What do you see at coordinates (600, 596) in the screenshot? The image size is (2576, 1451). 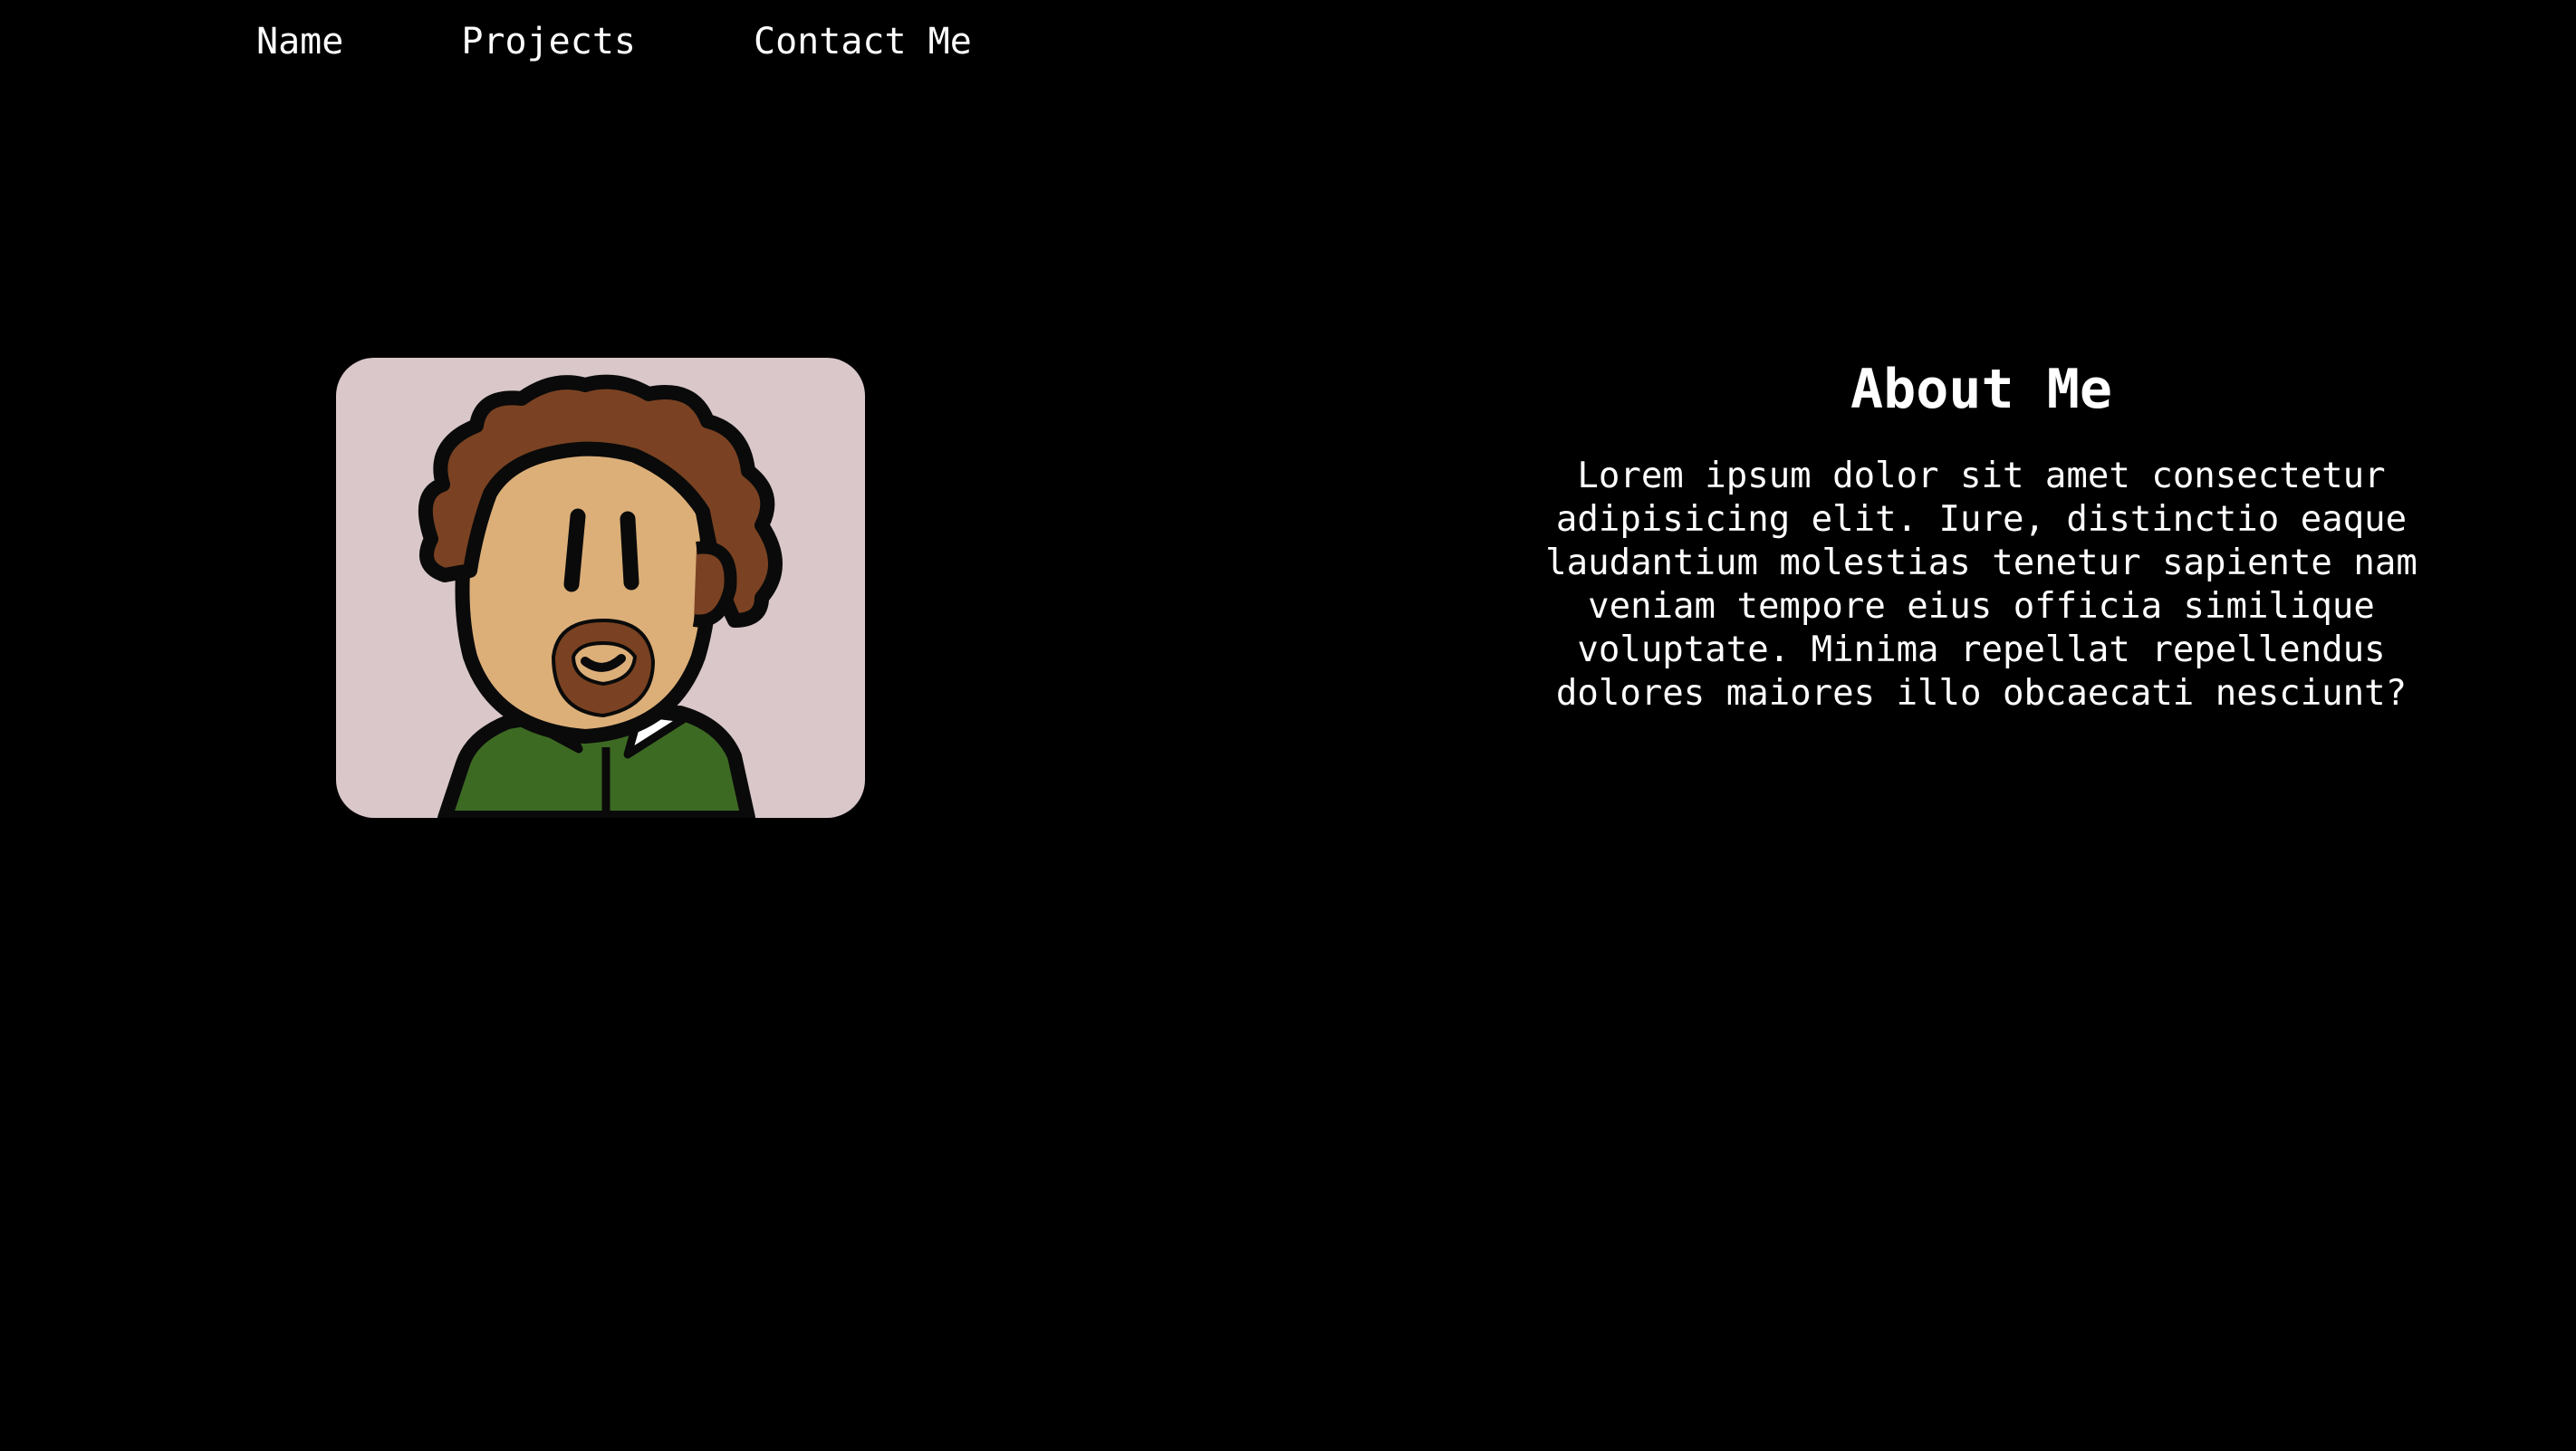 I see `cartoon-portrait-icon` at bounding box center [600, 596].